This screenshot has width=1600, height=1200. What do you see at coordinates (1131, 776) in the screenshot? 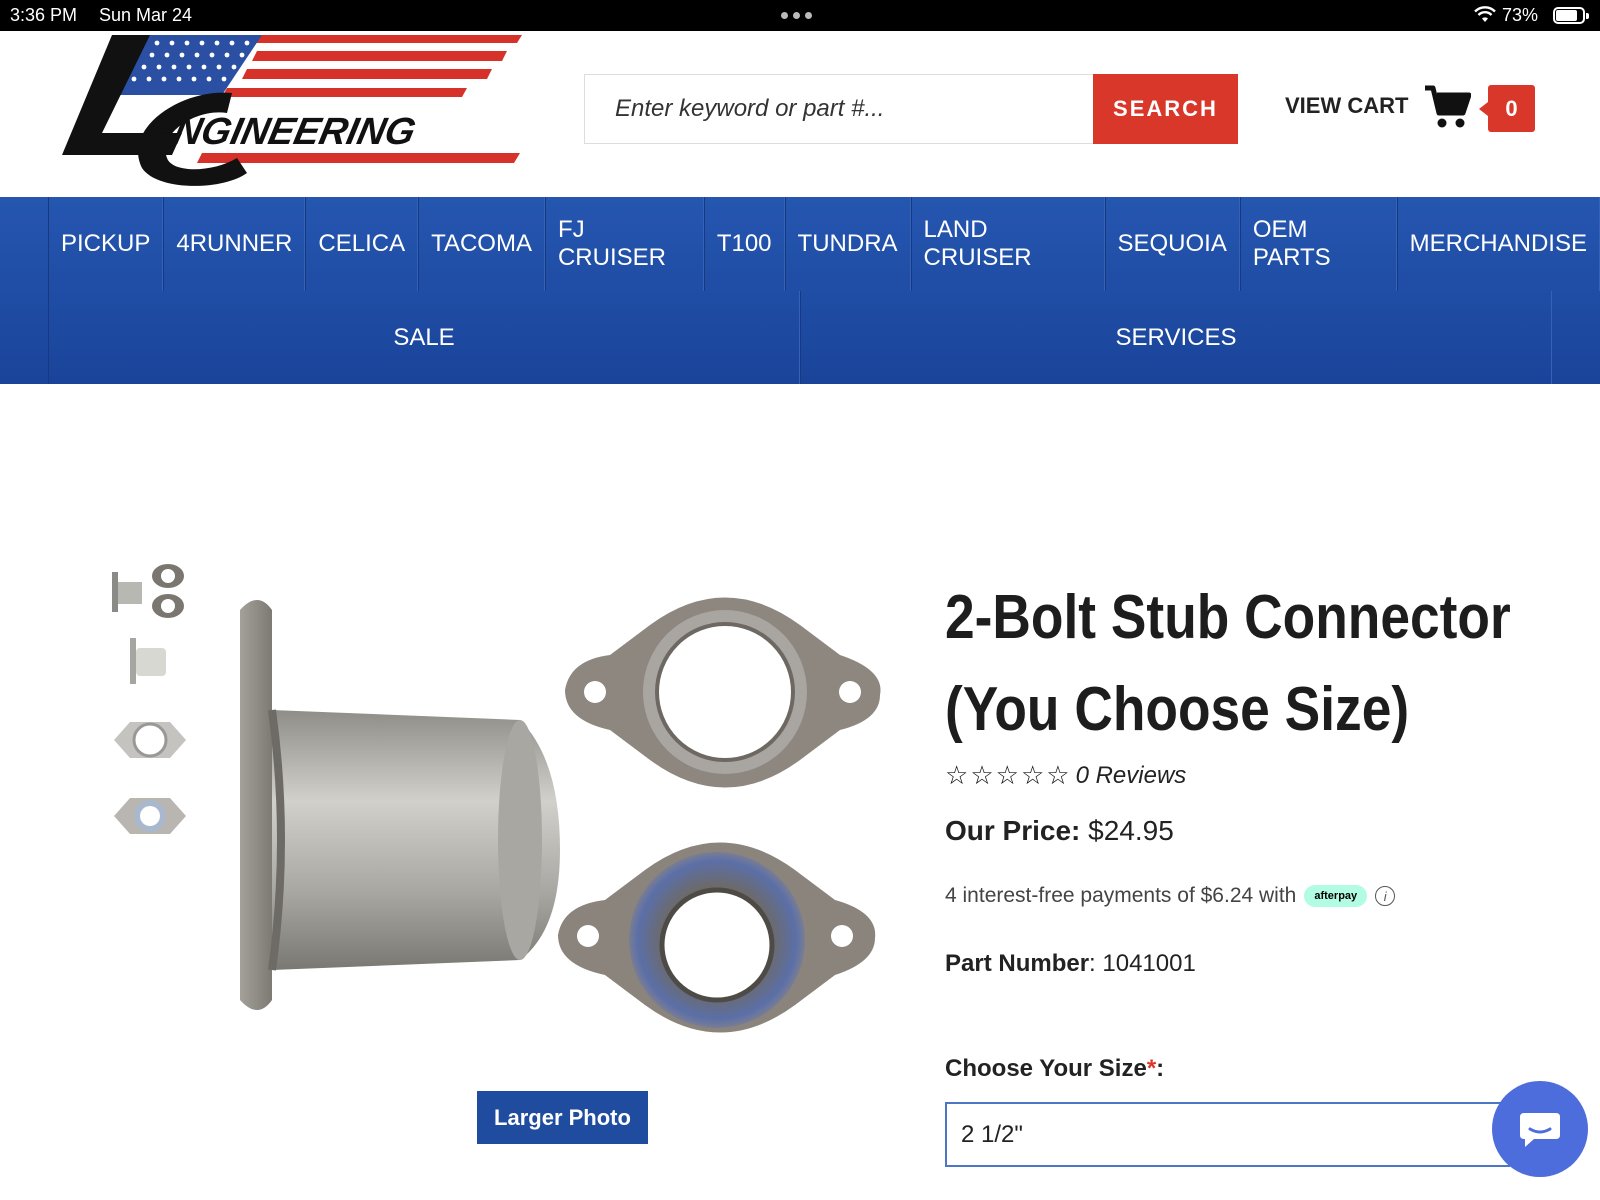
I see `reviews-link: 0 Reviews` at bounding box center [1131, 776].